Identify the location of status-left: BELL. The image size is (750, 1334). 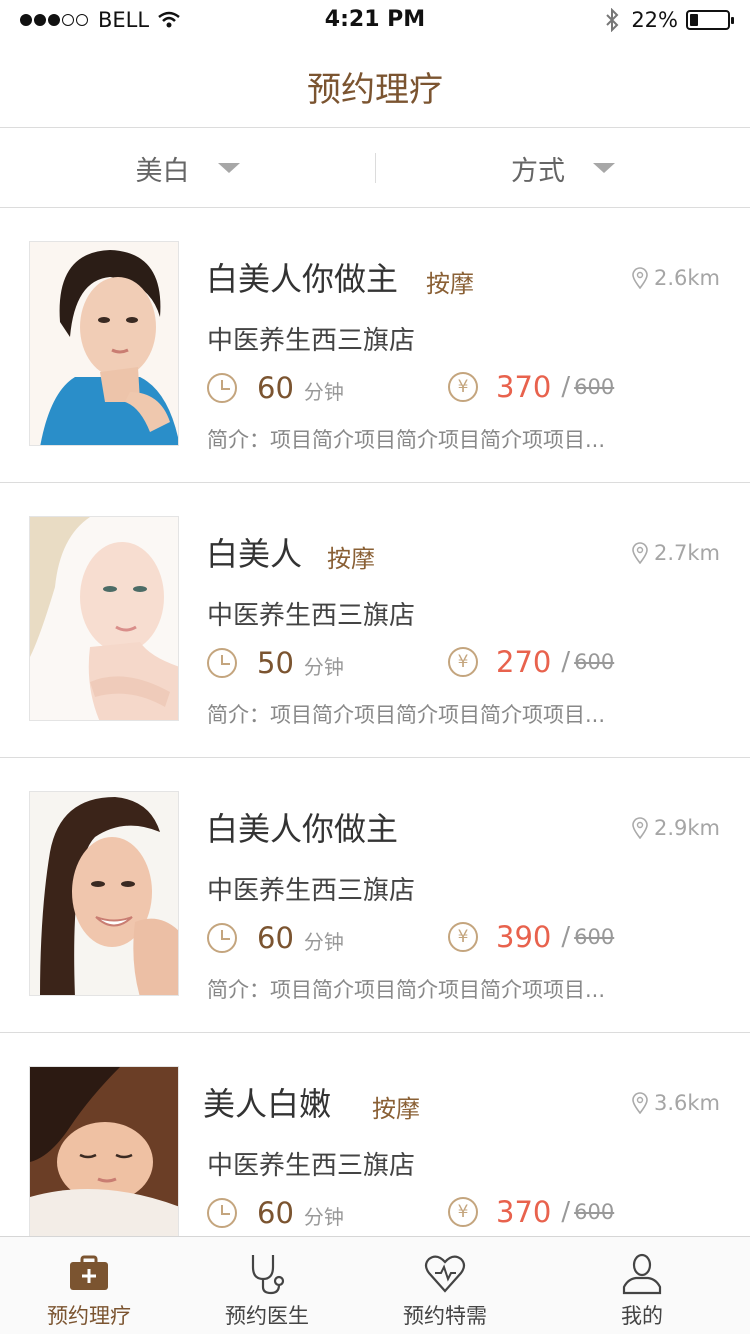
(100, 20).